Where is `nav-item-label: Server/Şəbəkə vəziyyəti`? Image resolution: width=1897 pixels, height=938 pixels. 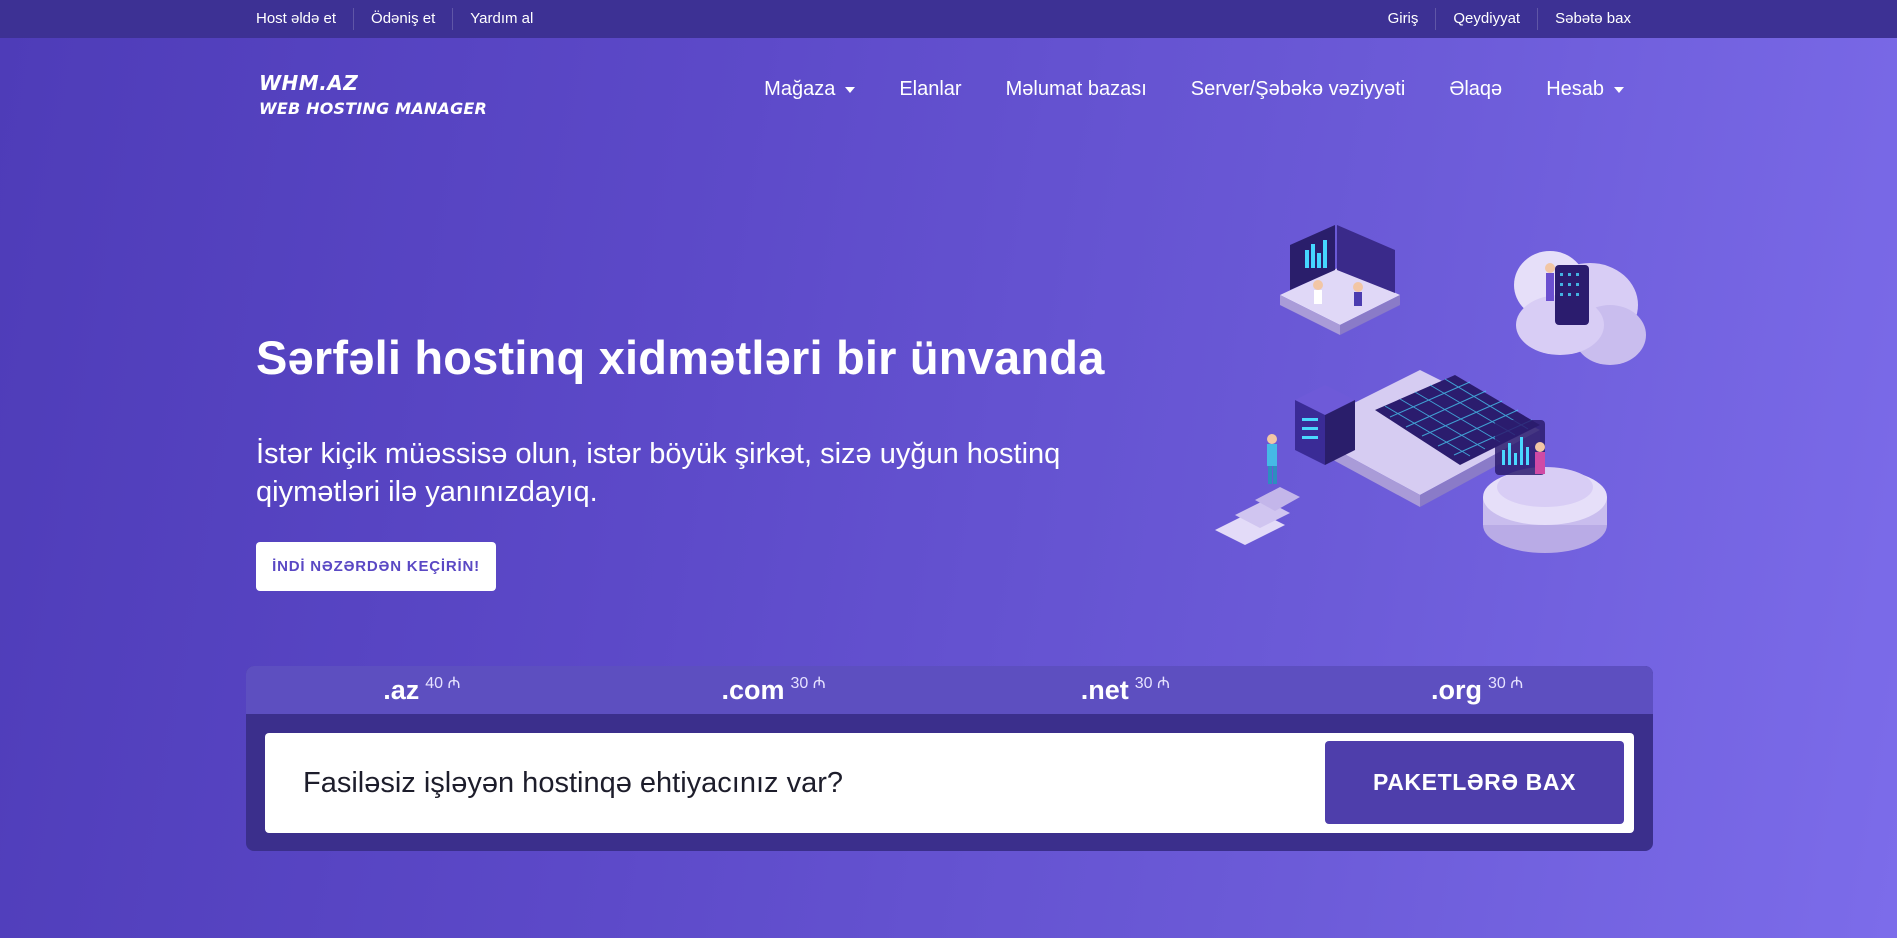 nav-item-label: Server/Şəbəkə vəziyyəti is located at coordinates (1298, 89).